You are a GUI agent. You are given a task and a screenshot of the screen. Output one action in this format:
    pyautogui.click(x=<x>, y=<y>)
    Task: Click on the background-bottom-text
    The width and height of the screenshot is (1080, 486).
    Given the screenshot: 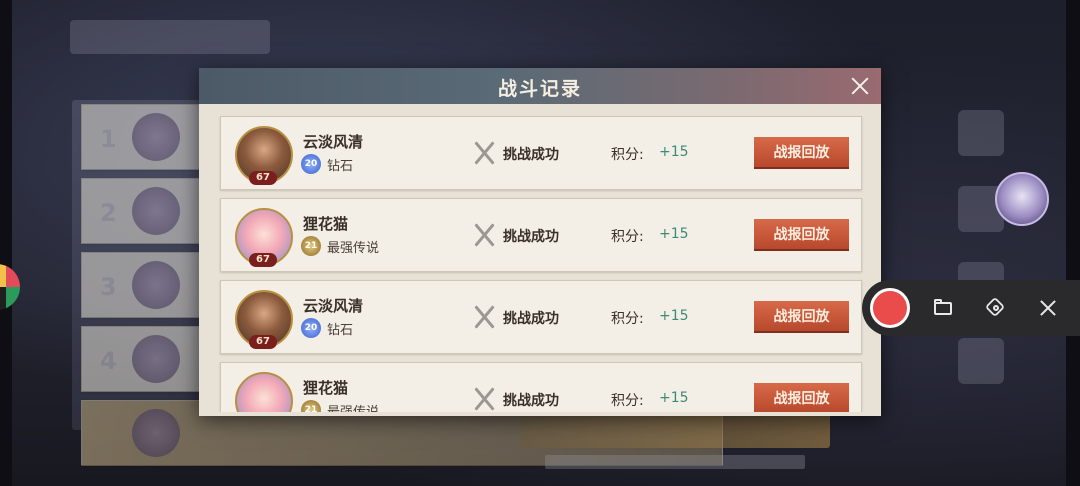 What is the action you would take?
    pyautogui.click(x=675, y=462)
    